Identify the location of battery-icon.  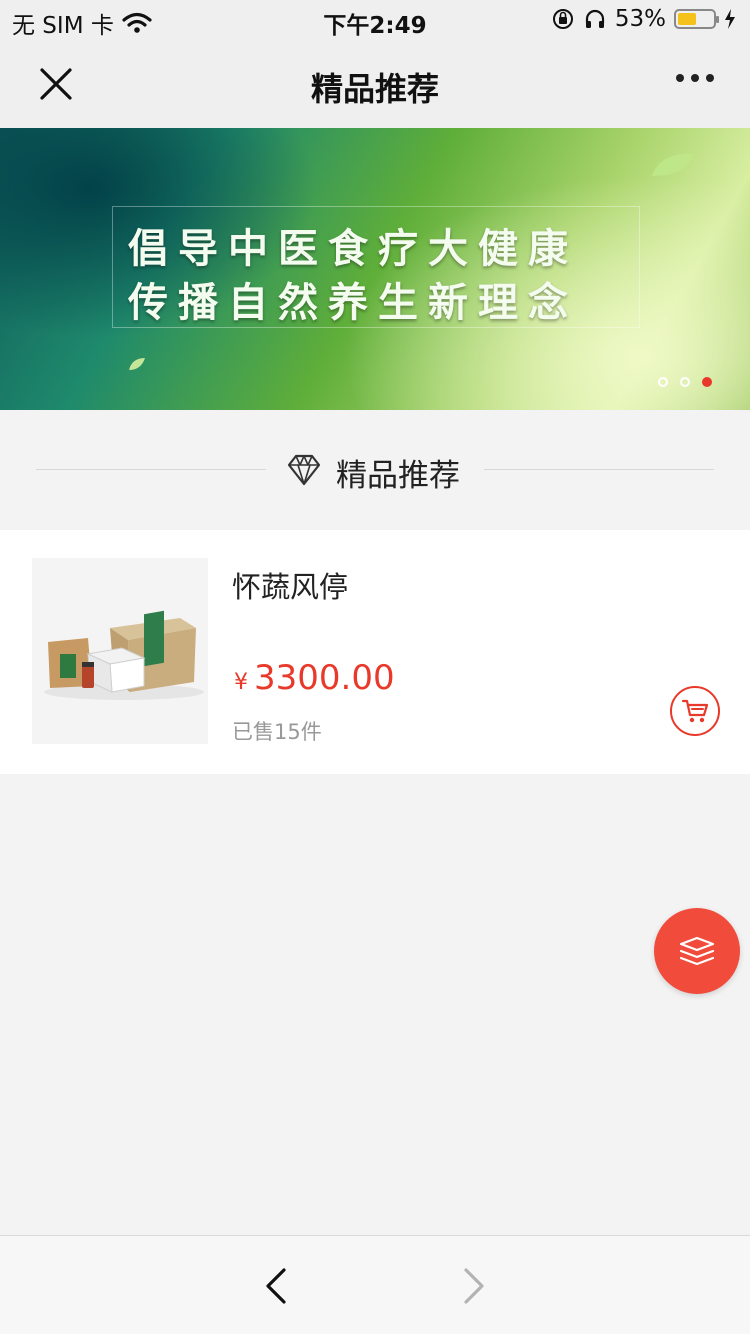
(696, 19).